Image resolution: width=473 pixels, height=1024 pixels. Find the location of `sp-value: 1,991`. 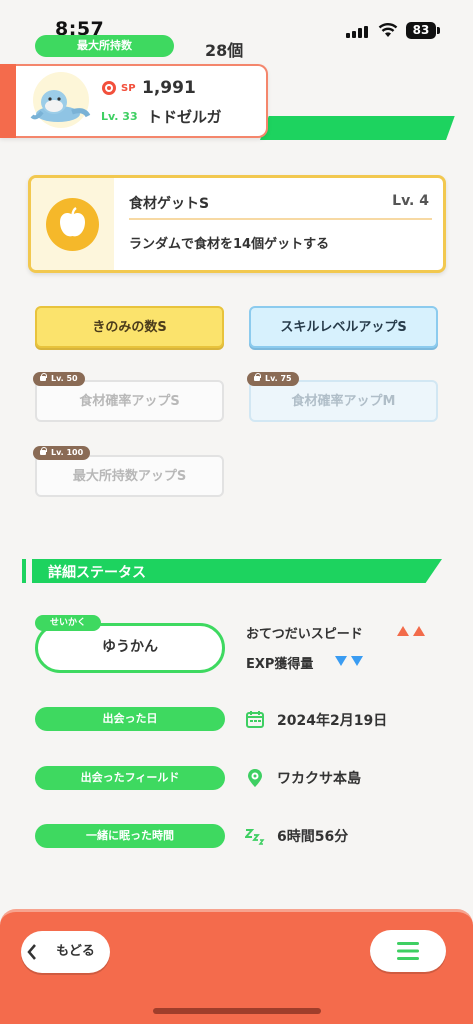

sp-value: 1,991 is located at coordinates (169, 88).